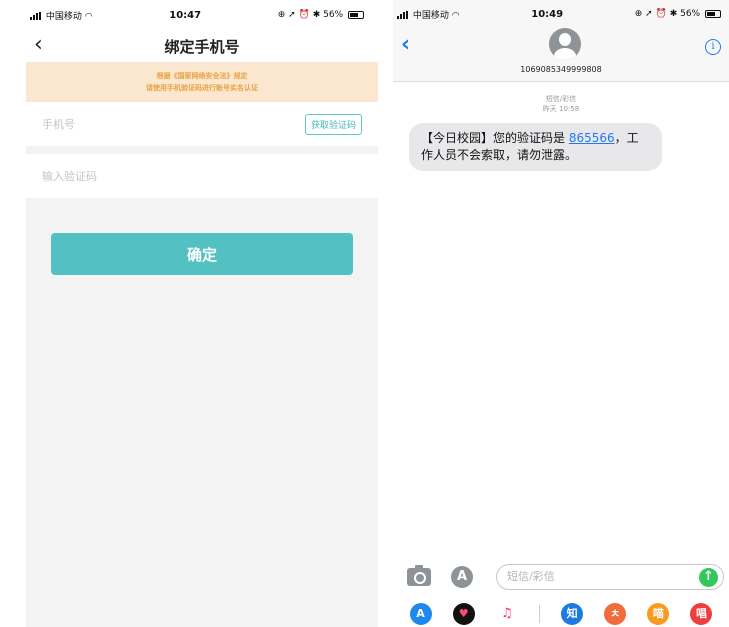  Describe the element at coordinates (610, 577) in the screenshot. I see `message-input: 短信/彩信 ↑` at that location.